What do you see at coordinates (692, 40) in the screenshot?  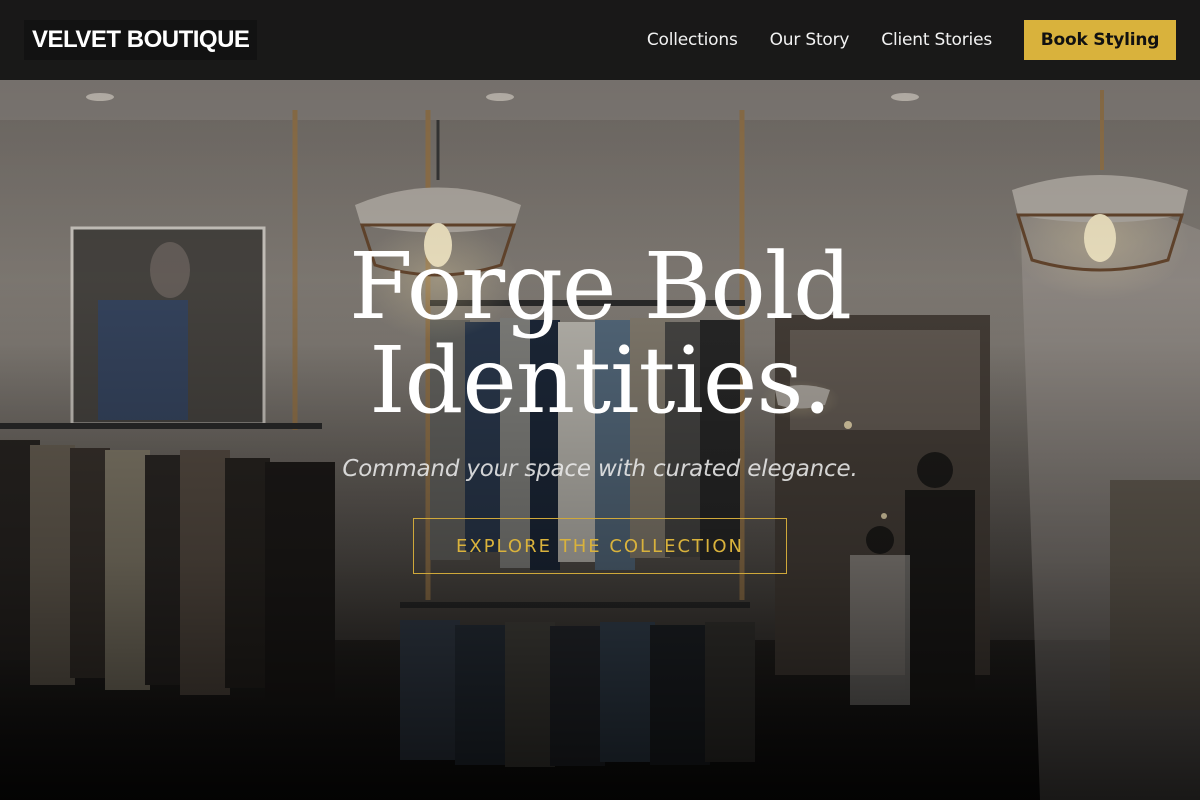 I see `nav-link-collections: Collections` at bounding box center [692, 40].